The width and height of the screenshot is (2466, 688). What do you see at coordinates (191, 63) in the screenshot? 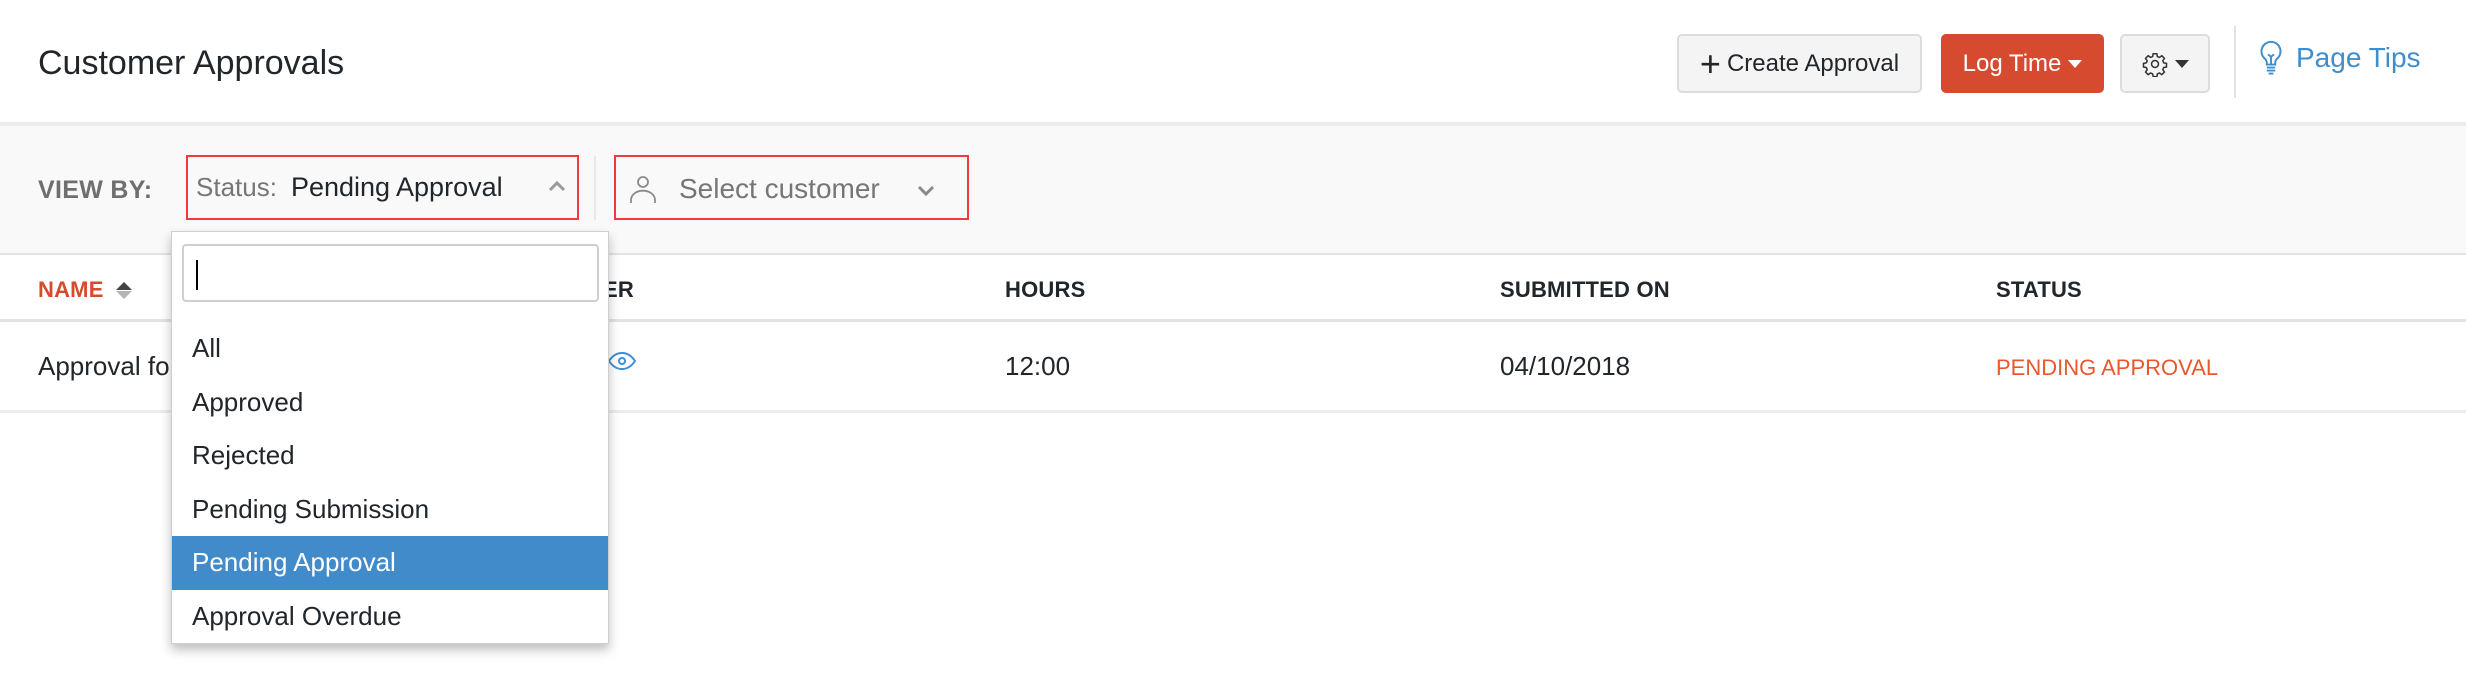
I see `page-title: Customer Approvals` at bounding box center [191, 63].